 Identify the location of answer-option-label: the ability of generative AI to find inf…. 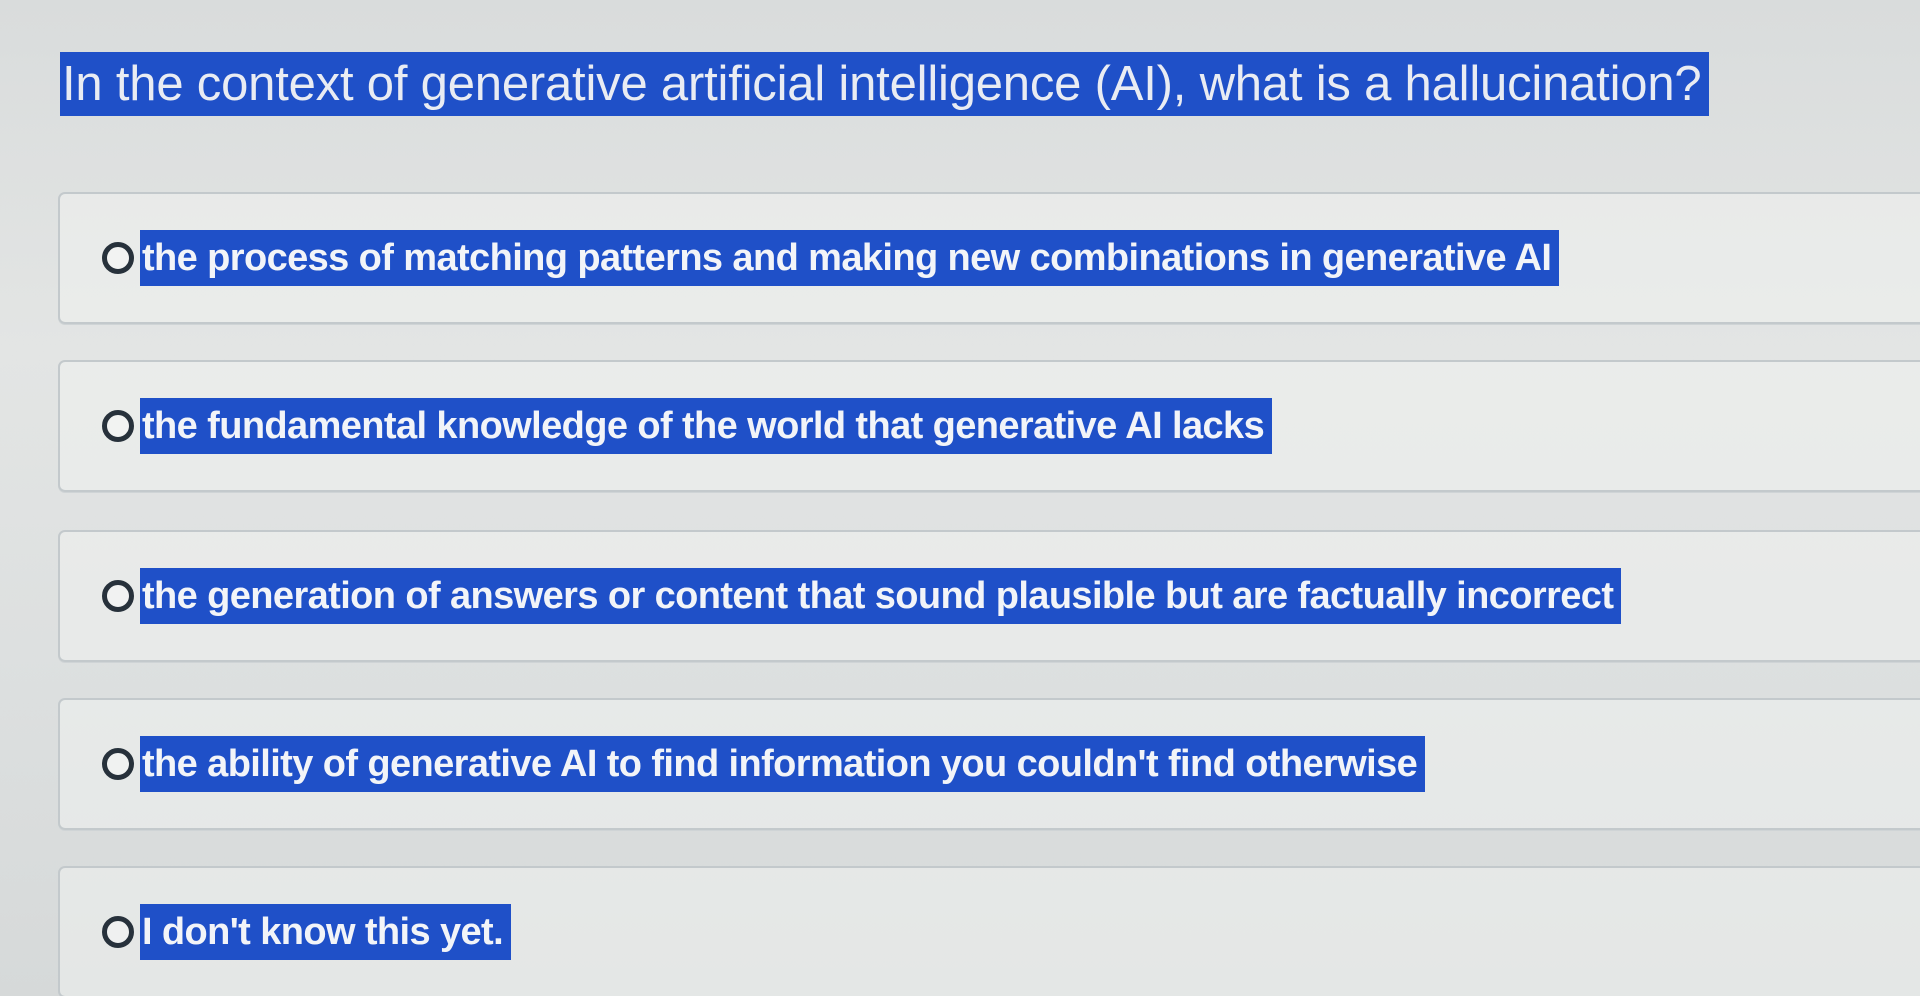
(783, 764).